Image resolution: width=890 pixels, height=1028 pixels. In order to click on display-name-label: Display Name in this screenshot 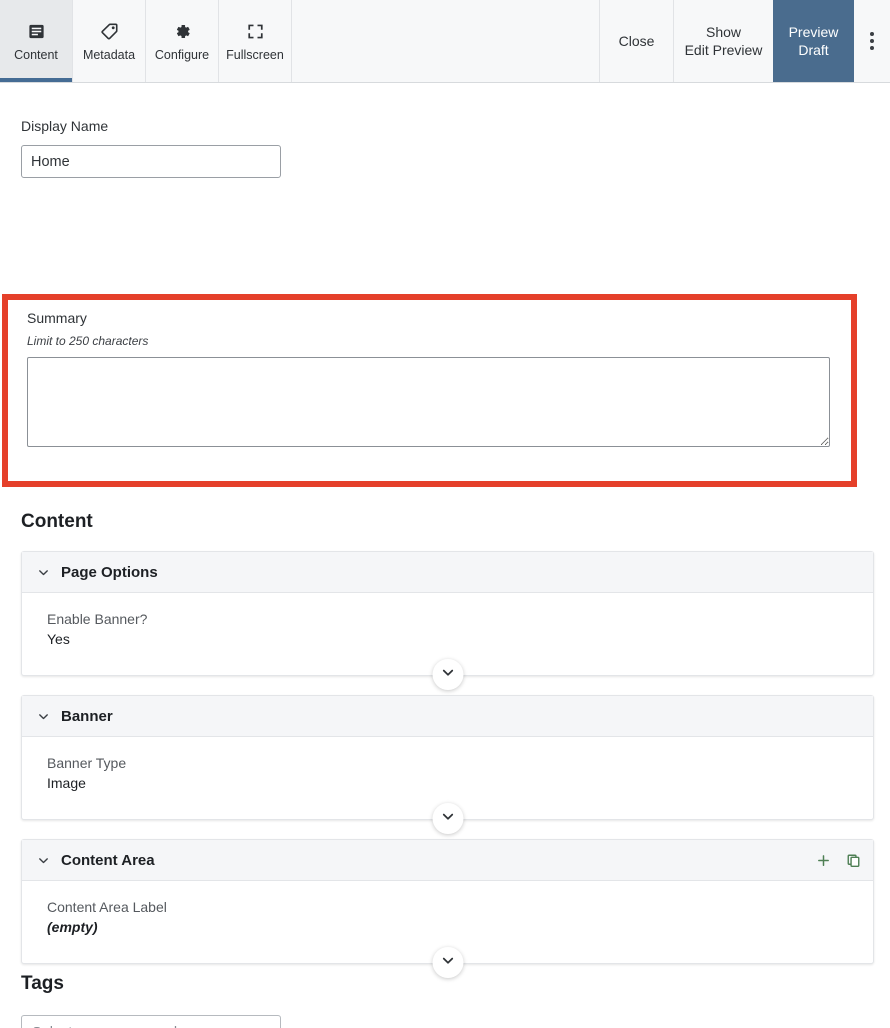, I will do `click(65, 126)`.